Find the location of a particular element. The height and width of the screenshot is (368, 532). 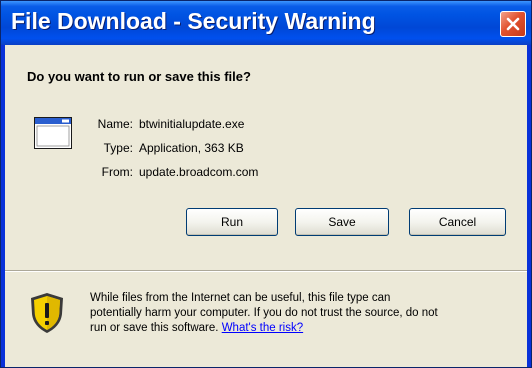

run-button: Run is located at coordinates (232, 222).